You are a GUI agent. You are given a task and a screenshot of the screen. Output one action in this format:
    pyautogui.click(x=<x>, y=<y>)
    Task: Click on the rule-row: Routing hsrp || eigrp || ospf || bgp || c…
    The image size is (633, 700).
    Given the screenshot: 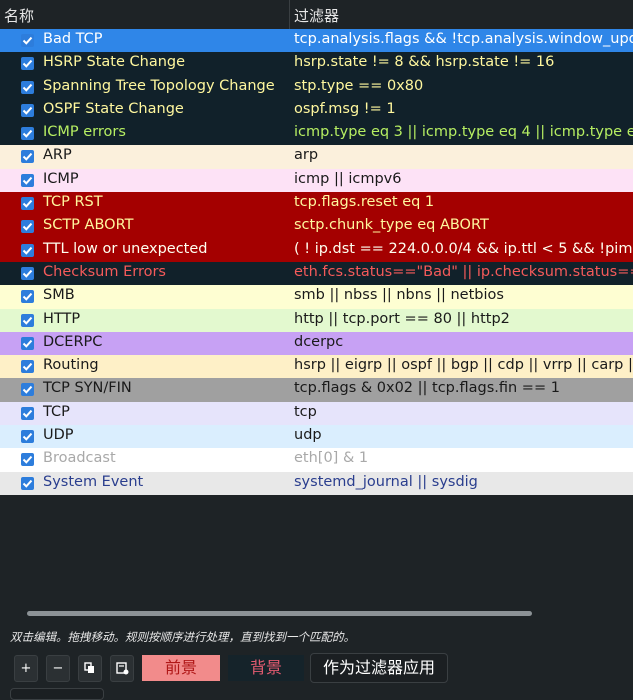 What is the action you would take?
    pyautogui.click(x=316, y=367)
    